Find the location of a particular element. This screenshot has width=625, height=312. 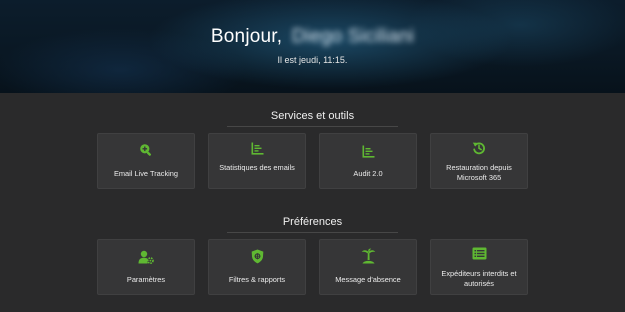

shield-icon is located at coordinates (257, 256).